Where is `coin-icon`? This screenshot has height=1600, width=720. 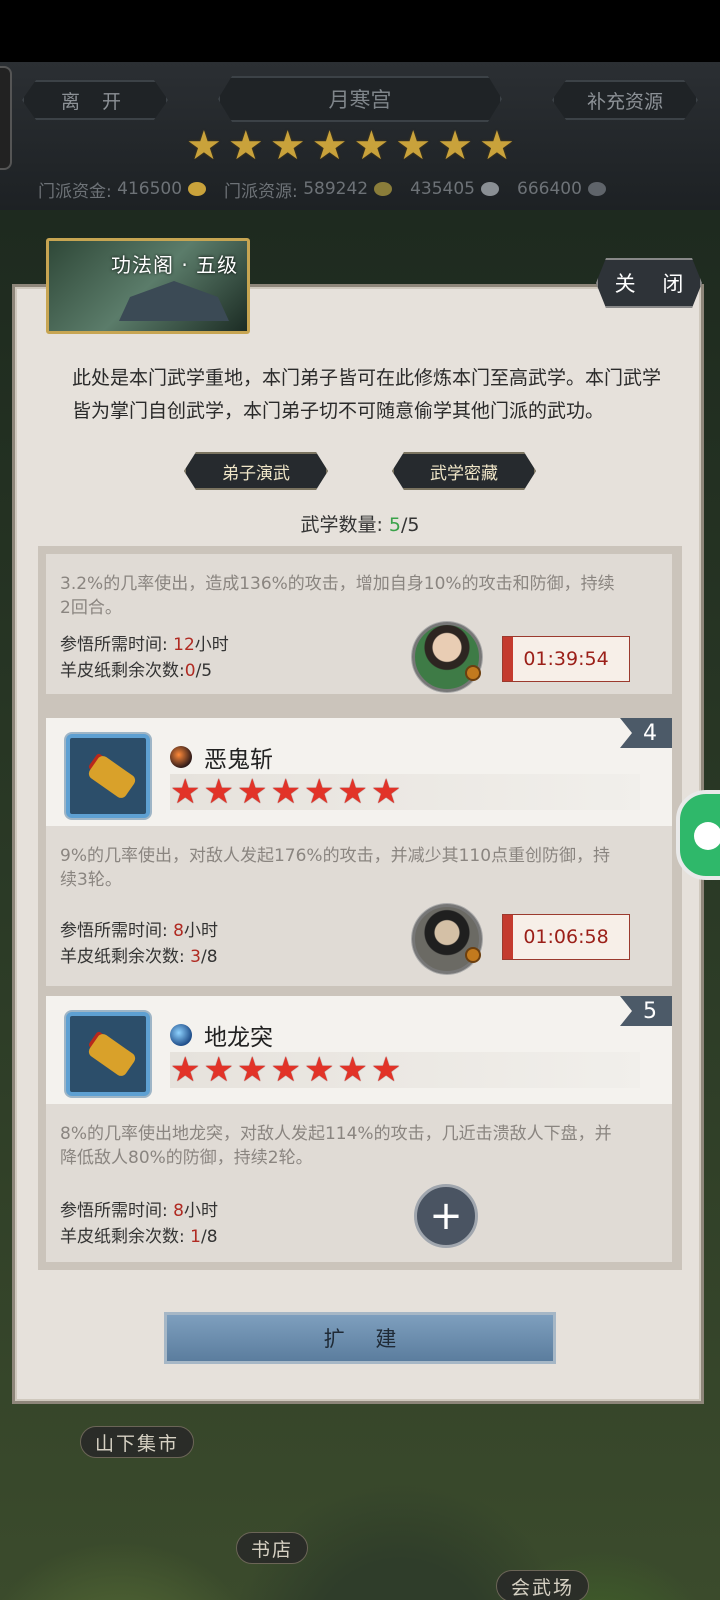 coin-icon is located at coordinates (197, 189).